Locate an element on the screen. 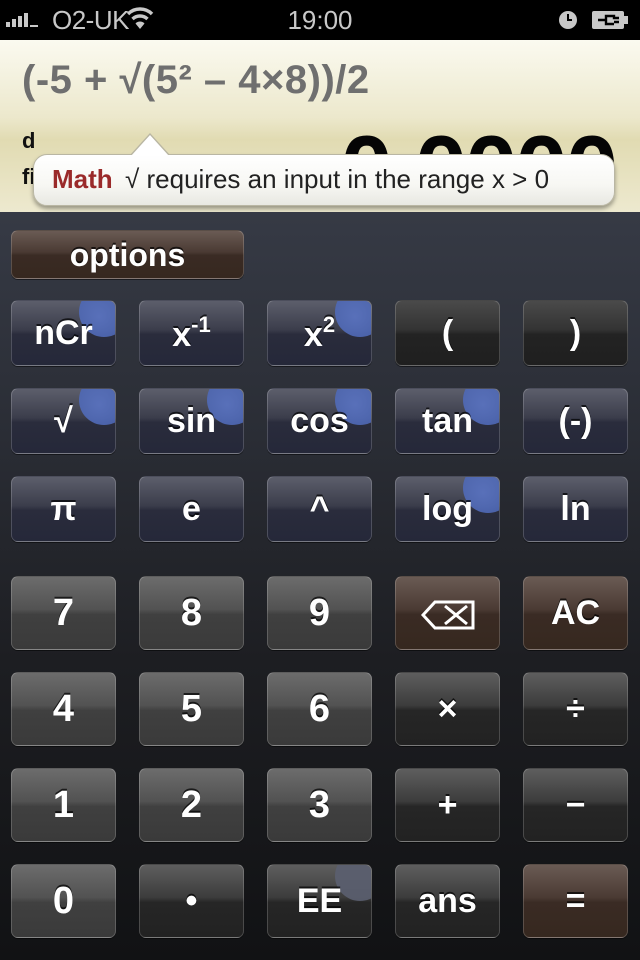  key-plus: + is located at coordinates (447, 805).